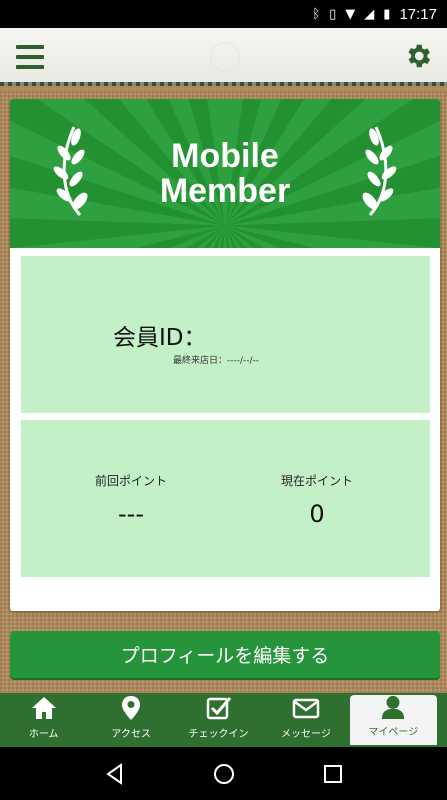 This screenshot has width=447, height=800. I want to click on tab-mypage: マイページ, so click(393, 720).